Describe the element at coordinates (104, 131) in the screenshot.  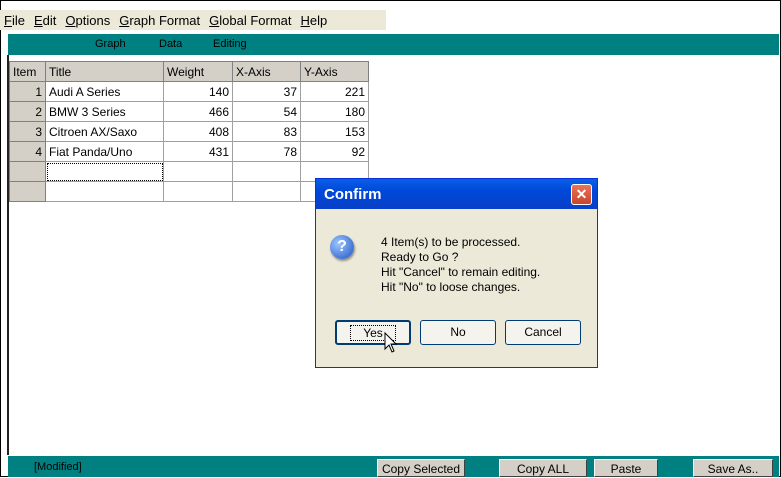
I see `cell-title: Citroen AX/Saxo` at that location.